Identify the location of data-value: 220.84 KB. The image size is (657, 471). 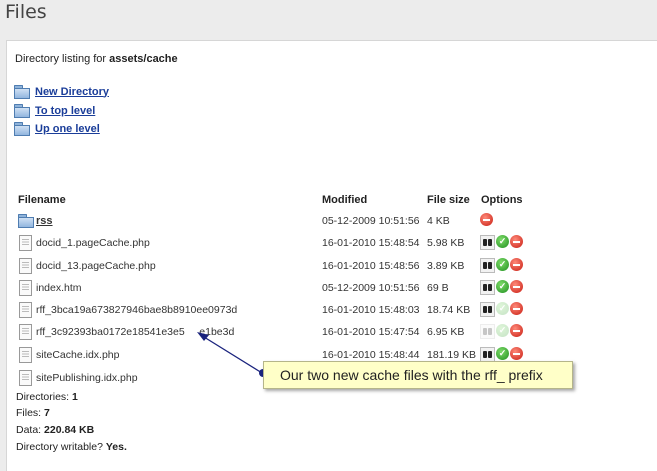
(69, 430).